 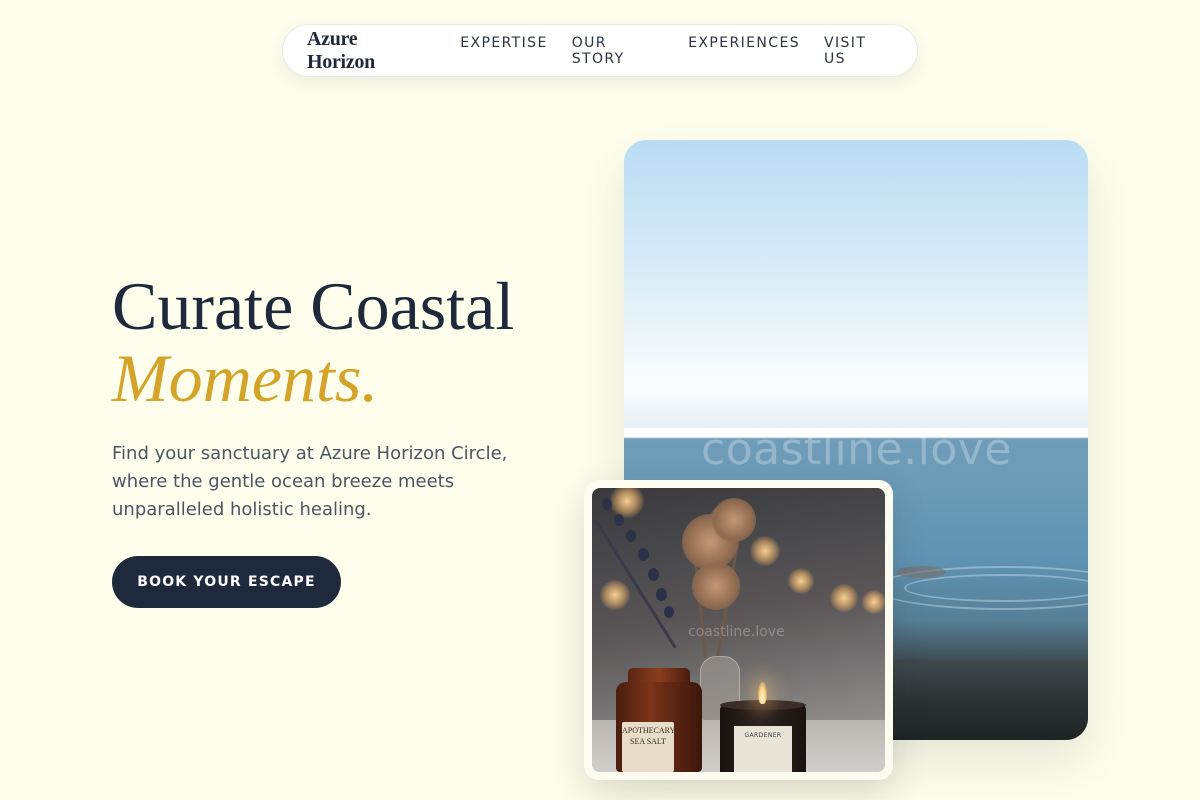 I want to click on book-escape-button: BOOK YOUR ESCAPE, so click(x=226, y=582).